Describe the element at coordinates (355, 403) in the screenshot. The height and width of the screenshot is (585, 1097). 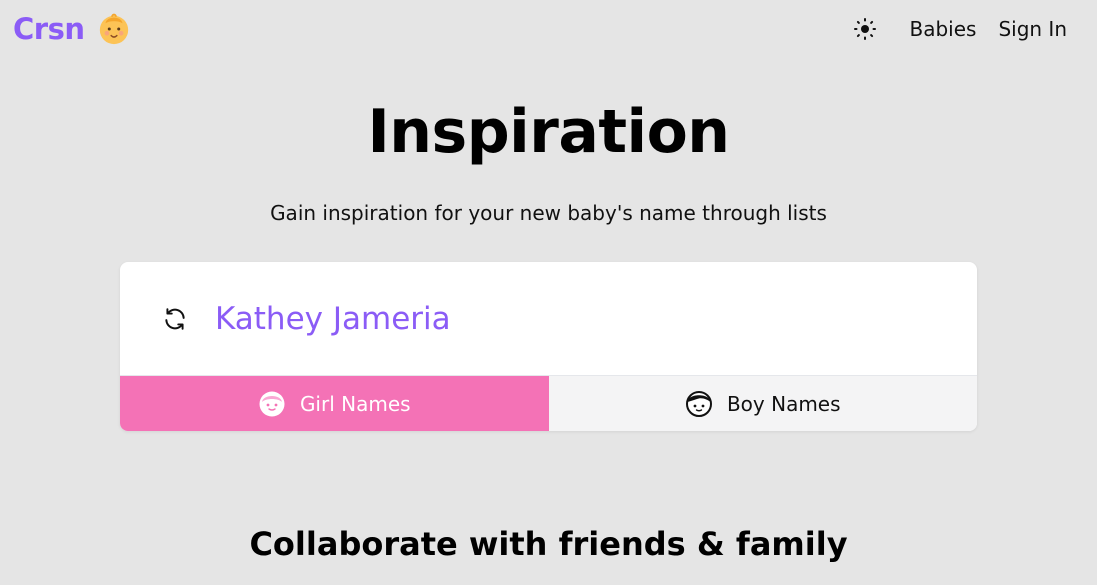
I see `tab-girl-names-label: Girl Names` at that location.